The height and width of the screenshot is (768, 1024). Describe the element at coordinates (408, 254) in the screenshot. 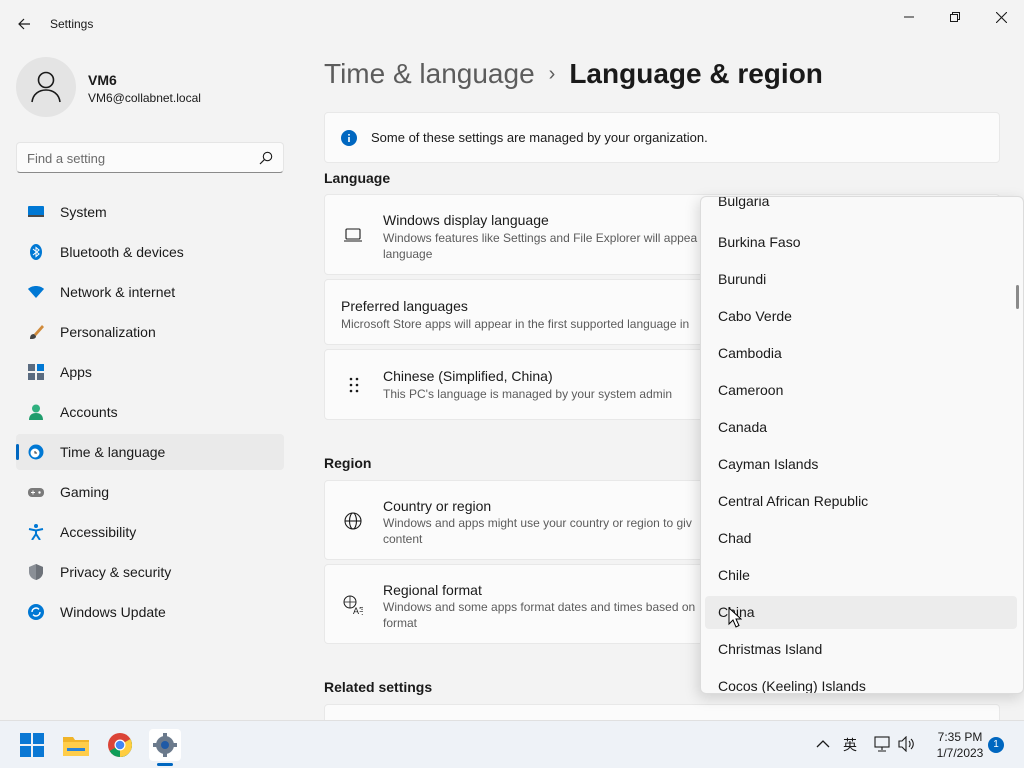

I see `row-description-line: language` at that location.